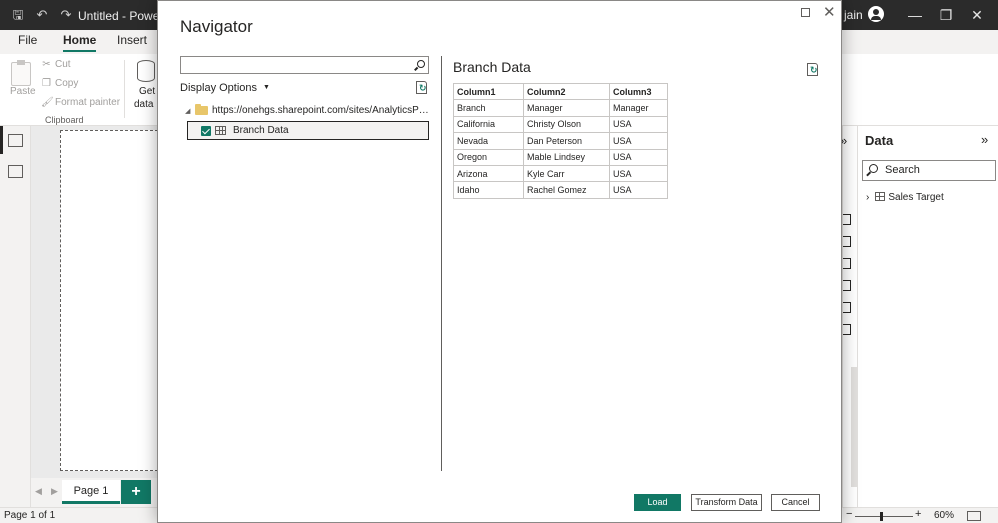 The image size is (998, 523). I want to click on collapse-data-pane-icon: », so click(984, 139).